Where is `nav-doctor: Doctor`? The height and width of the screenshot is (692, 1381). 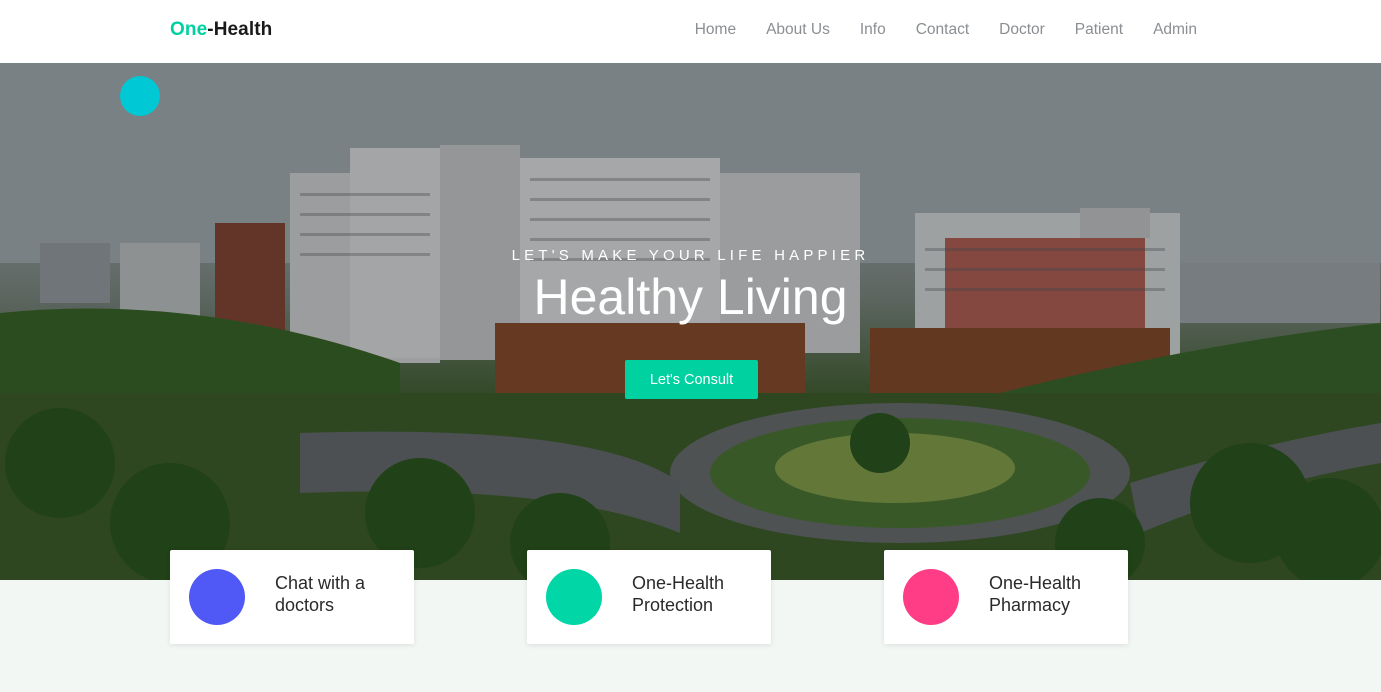
nav-doctor: Doctor is located at coordinates (1022, 30).